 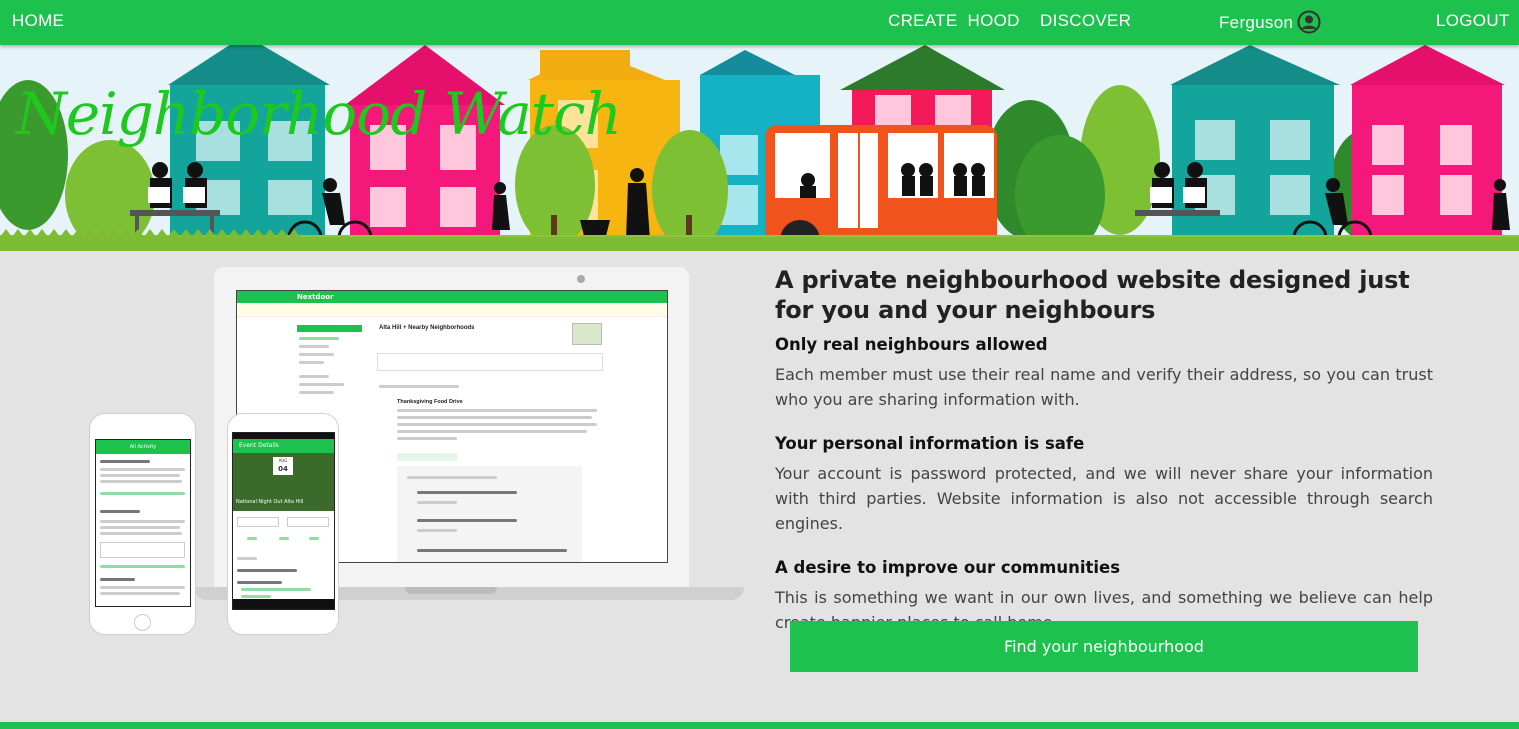 What do you see at coordinates (283, 460) in the screenshot?
I see `event-date-month: AUG` at bounding box center [283, 460].